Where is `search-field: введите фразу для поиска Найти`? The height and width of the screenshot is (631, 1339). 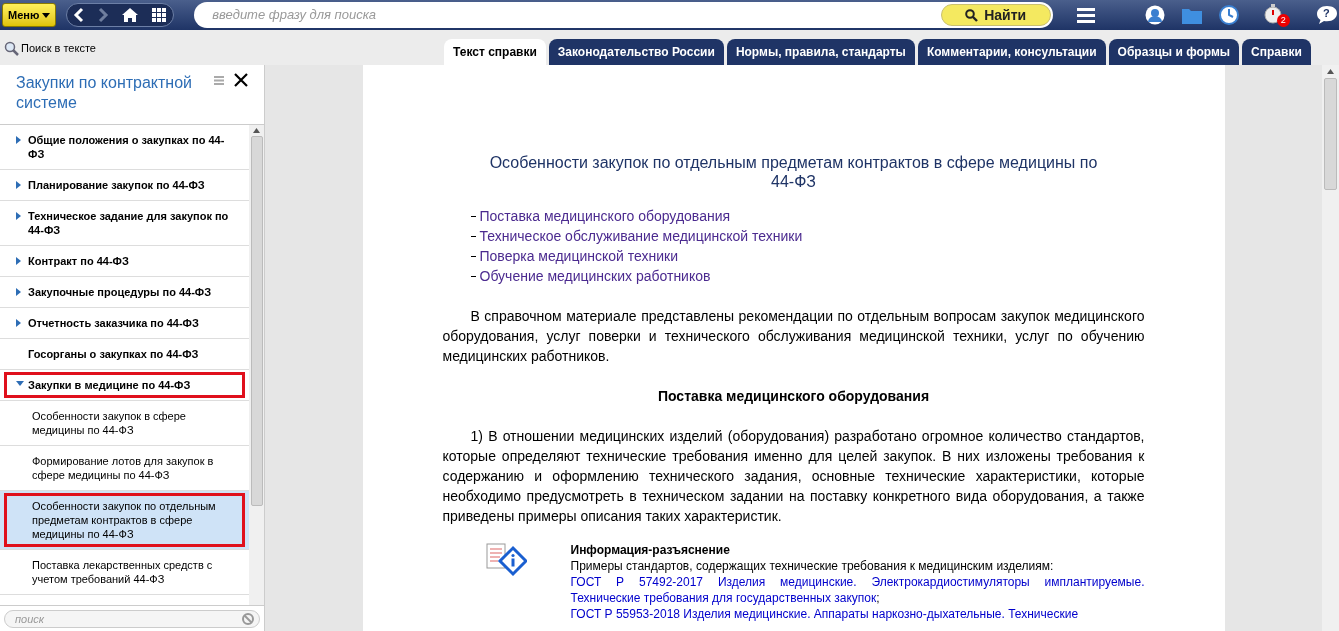 search-field: введите фразу для поиска Найти is located at coordinates (623, 15).